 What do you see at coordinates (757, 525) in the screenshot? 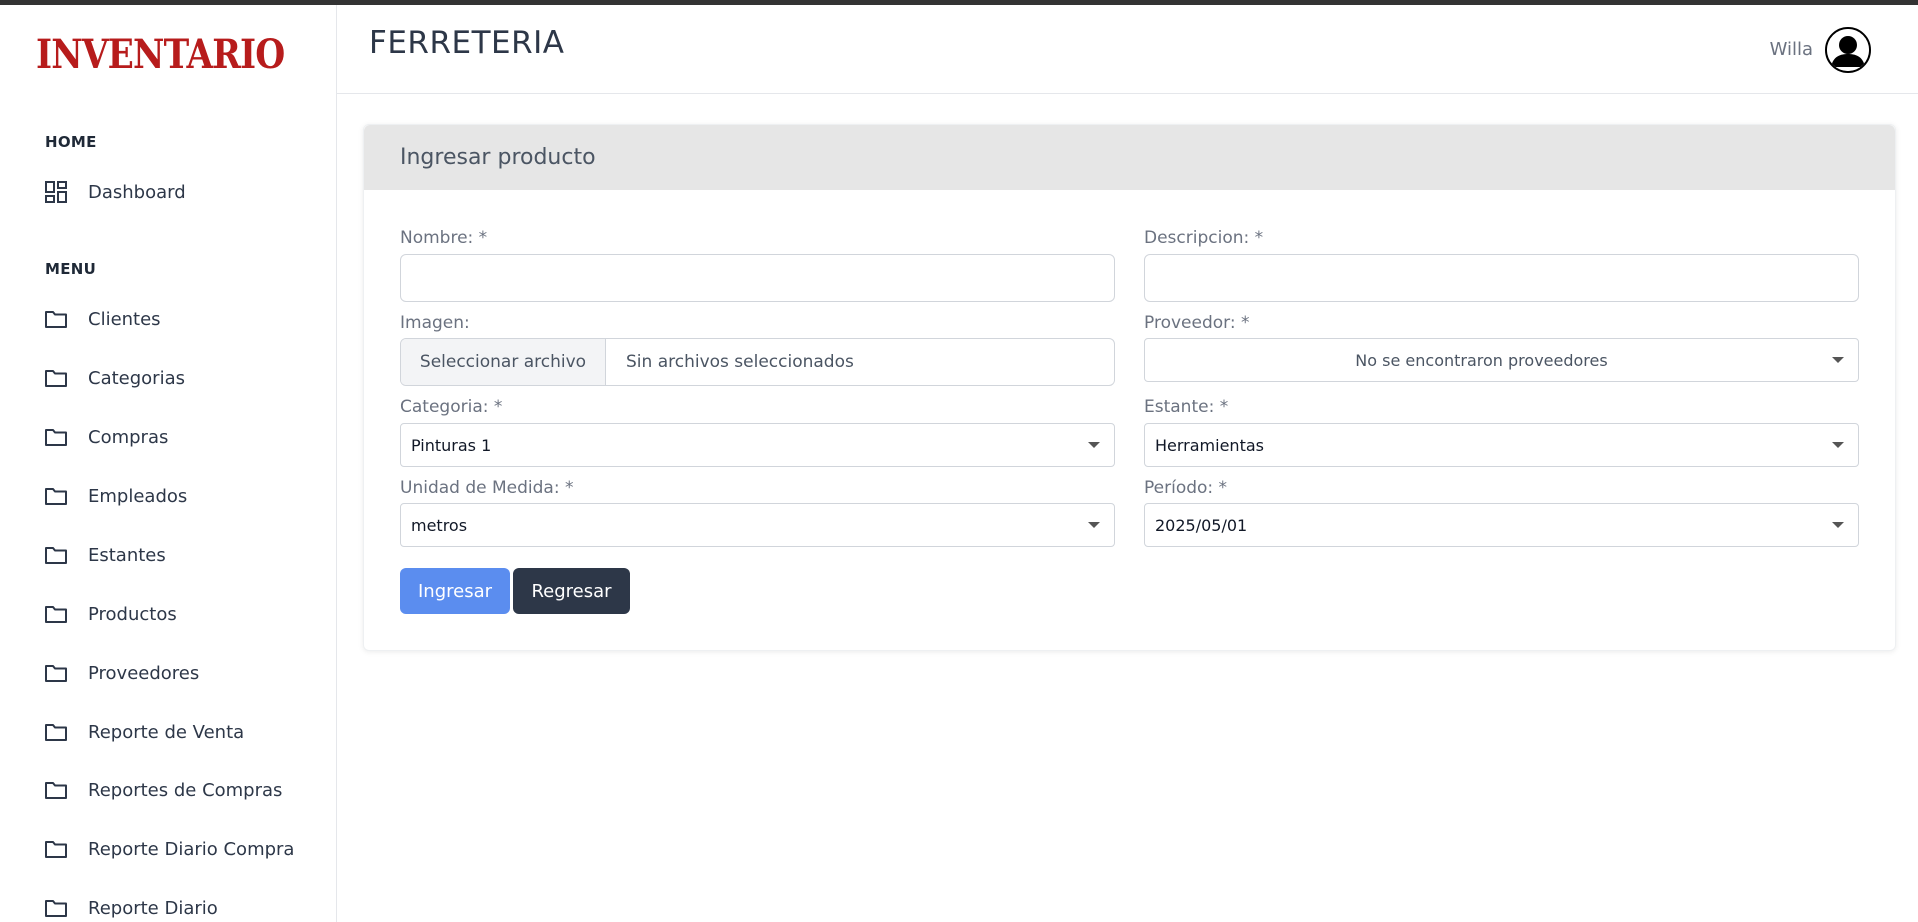
I see `unidad-select: metros` at bounding box center [757, 525].